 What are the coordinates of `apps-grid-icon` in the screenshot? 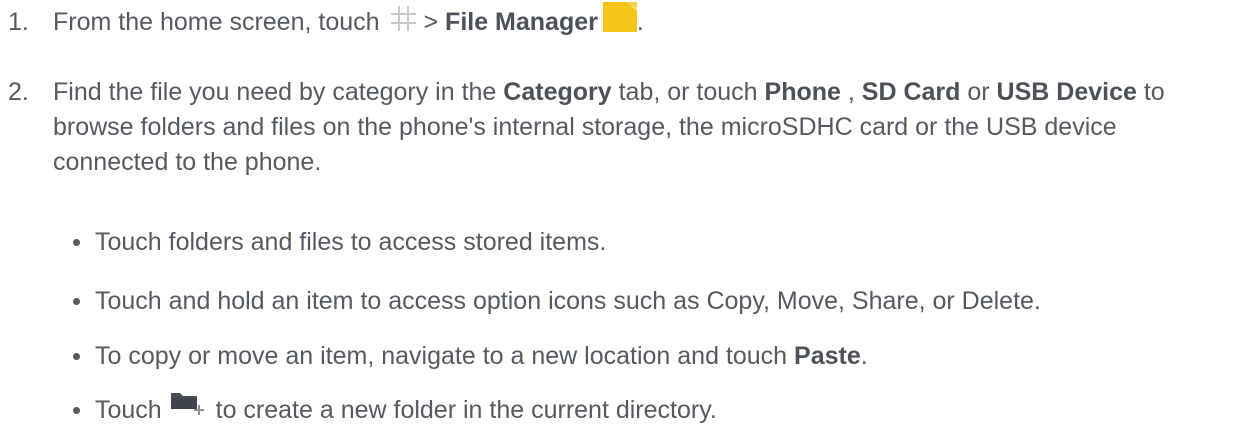 It's located at (403, 18).